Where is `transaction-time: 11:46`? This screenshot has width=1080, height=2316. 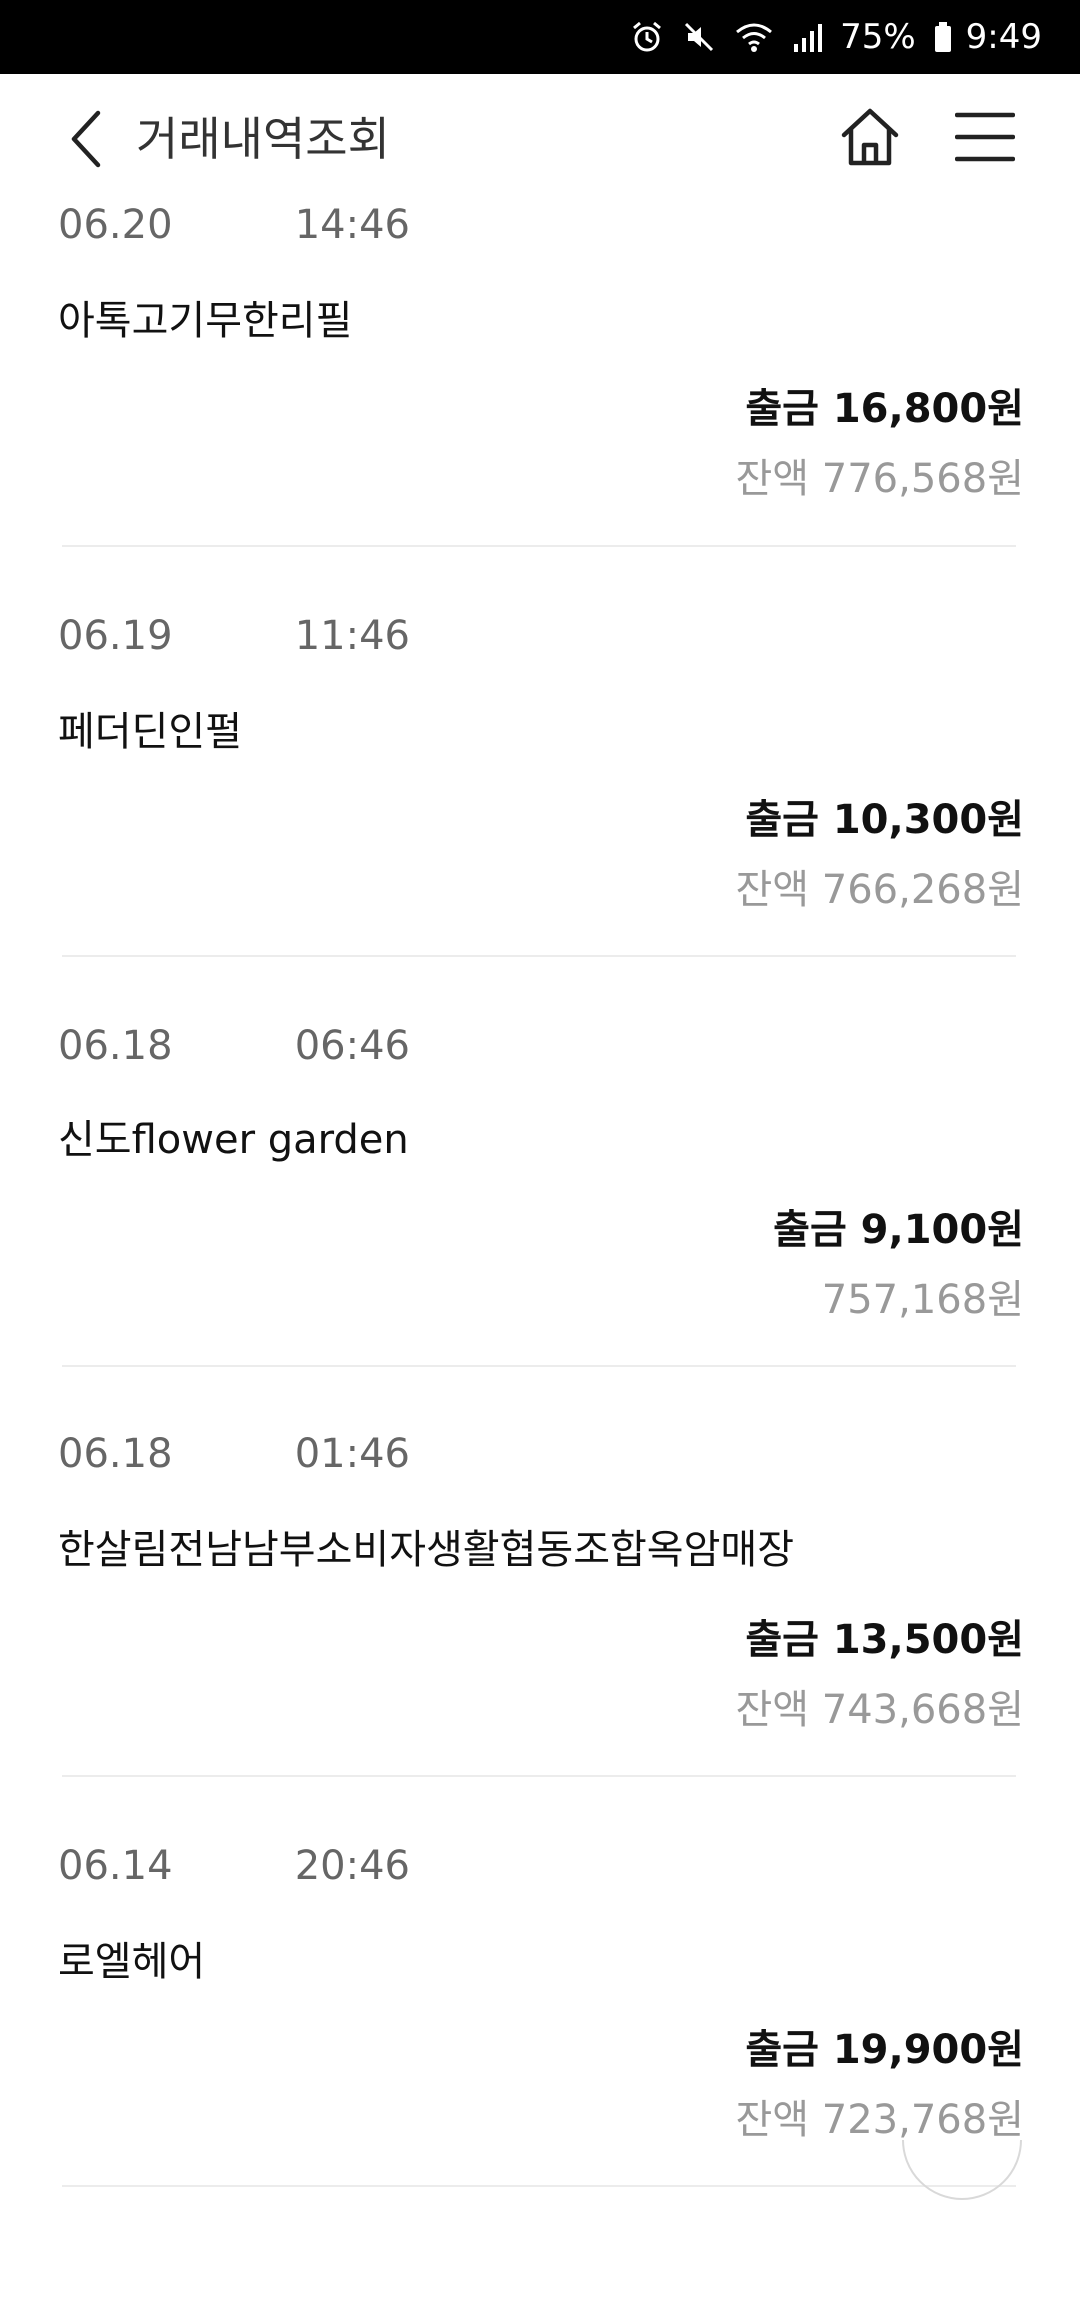 transaction-time: 11:46 is located at coordinates (352, 636).